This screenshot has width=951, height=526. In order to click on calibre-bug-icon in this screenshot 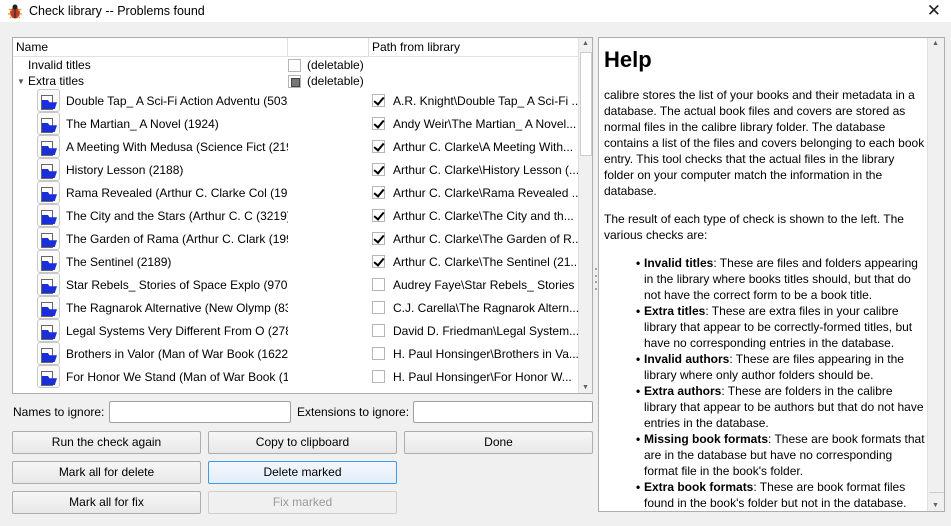, I will do `click(15, 11)`.